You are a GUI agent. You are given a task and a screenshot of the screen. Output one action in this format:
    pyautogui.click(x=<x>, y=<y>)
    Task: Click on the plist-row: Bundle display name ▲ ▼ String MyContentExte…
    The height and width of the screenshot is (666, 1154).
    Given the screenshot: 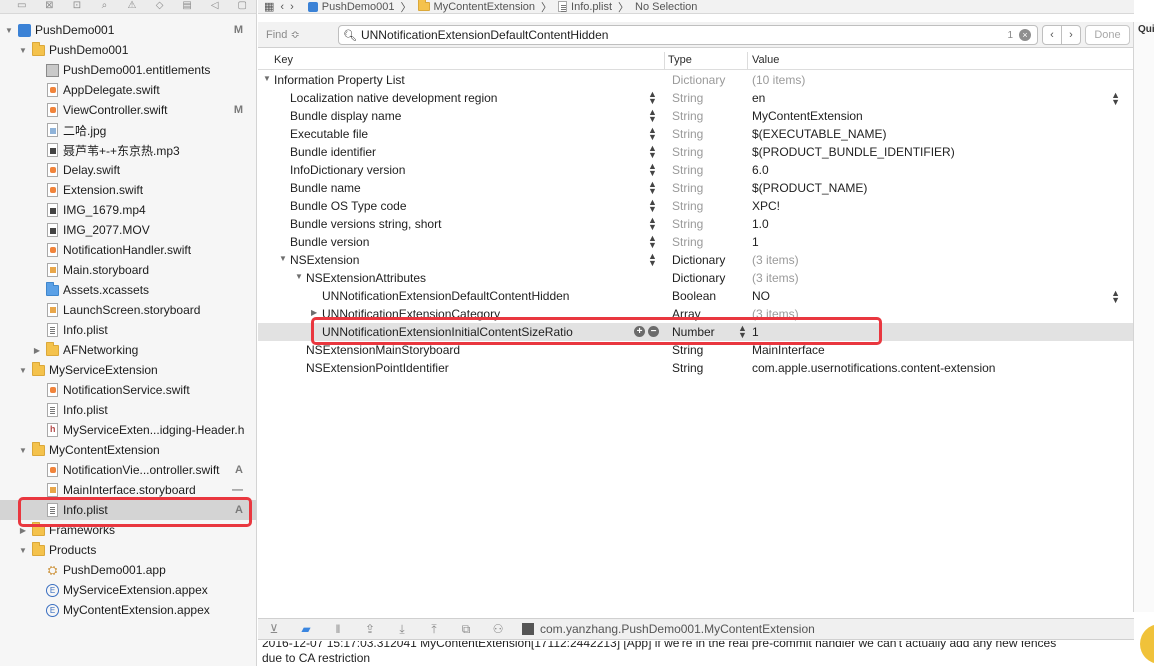 What is the action you would take?
    pyautogui.click(x=696, y=116)
    